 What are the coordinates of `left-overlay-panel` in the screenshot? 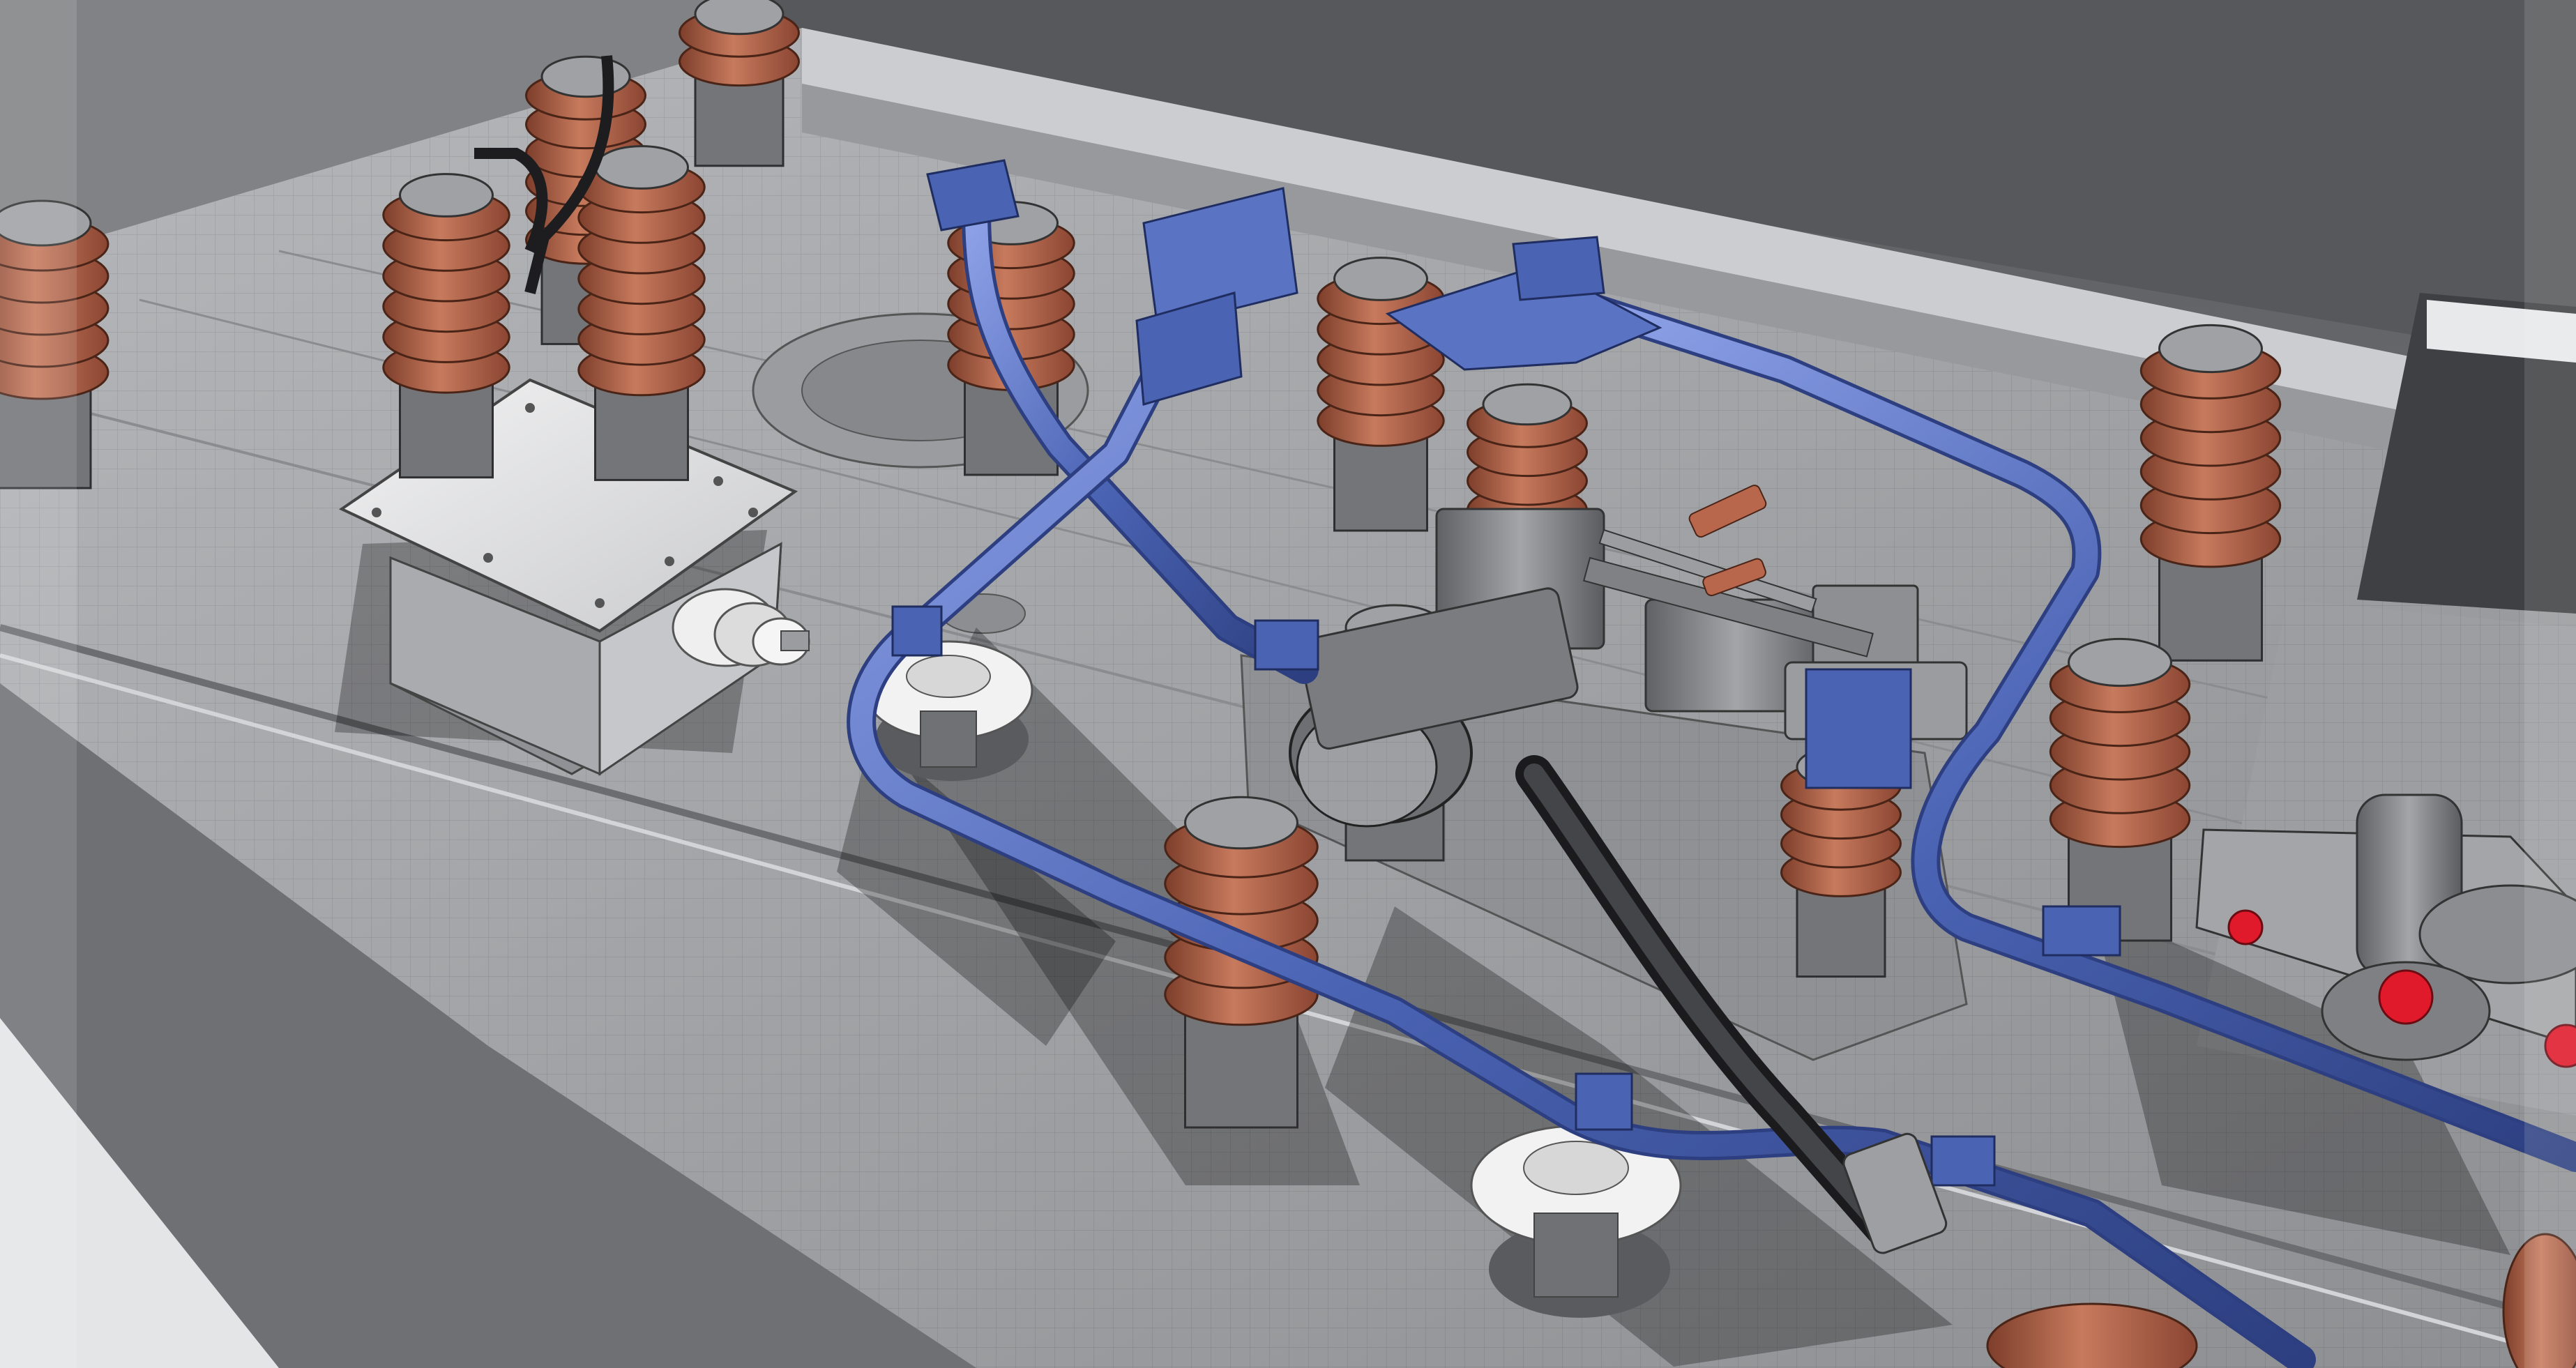 It's located at (38, 684).